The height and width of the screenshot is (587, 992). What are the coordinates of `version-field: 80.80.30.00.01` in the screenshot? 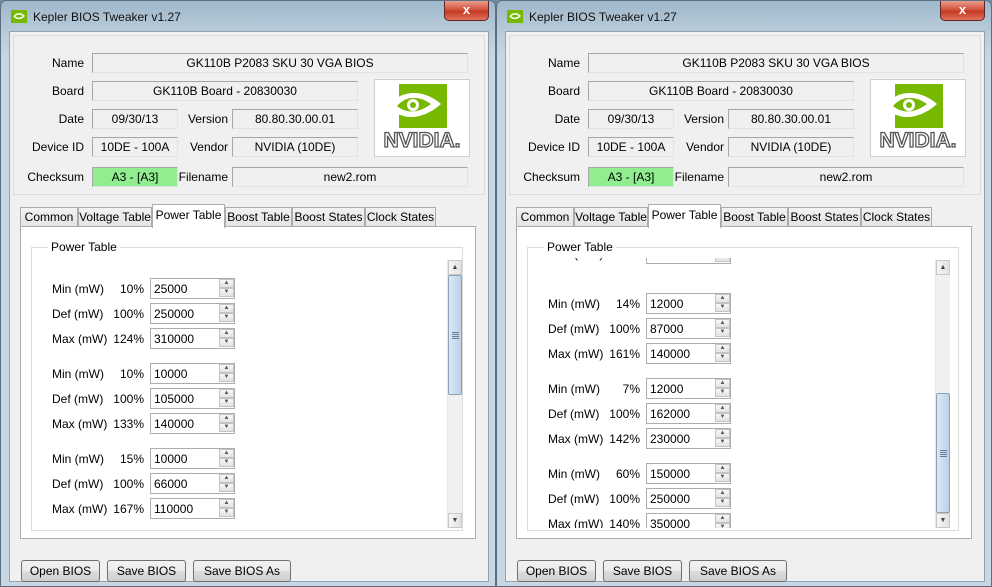 It's located at (791, 119).